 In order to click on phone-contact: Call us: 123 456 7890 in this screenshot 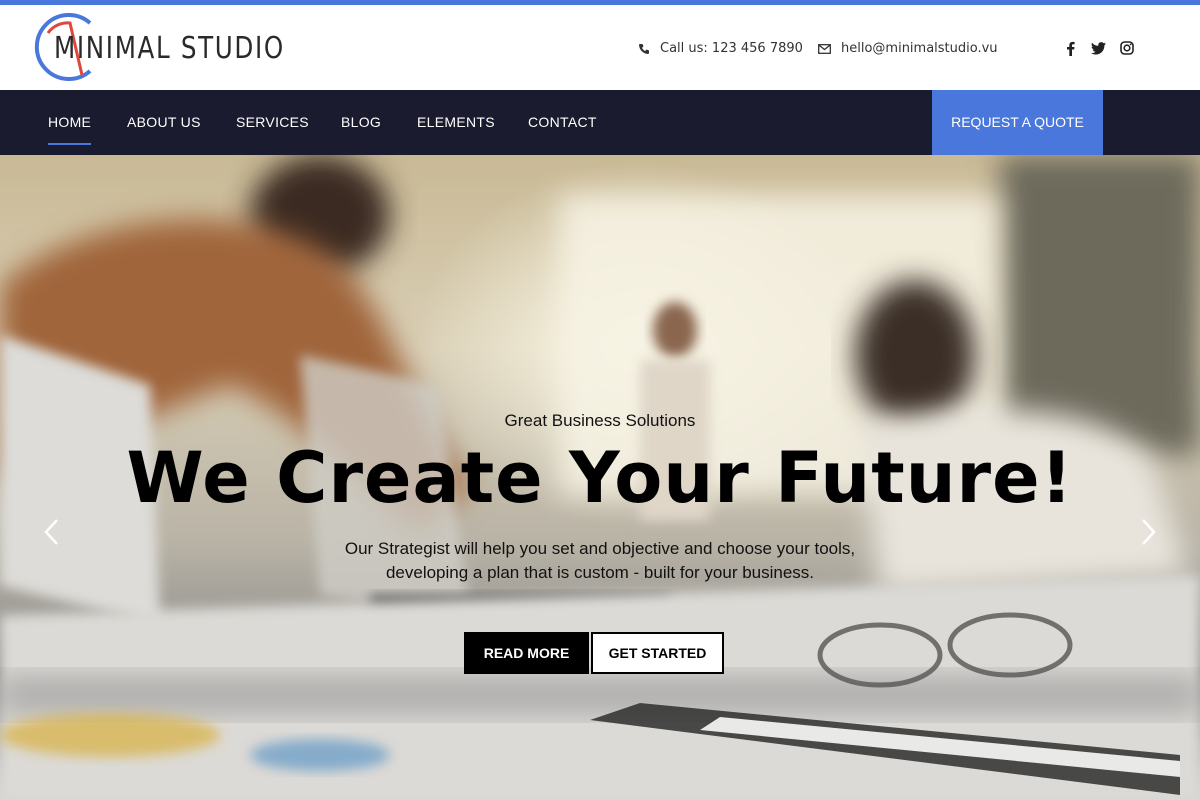, I will do `click(720, 48)`.